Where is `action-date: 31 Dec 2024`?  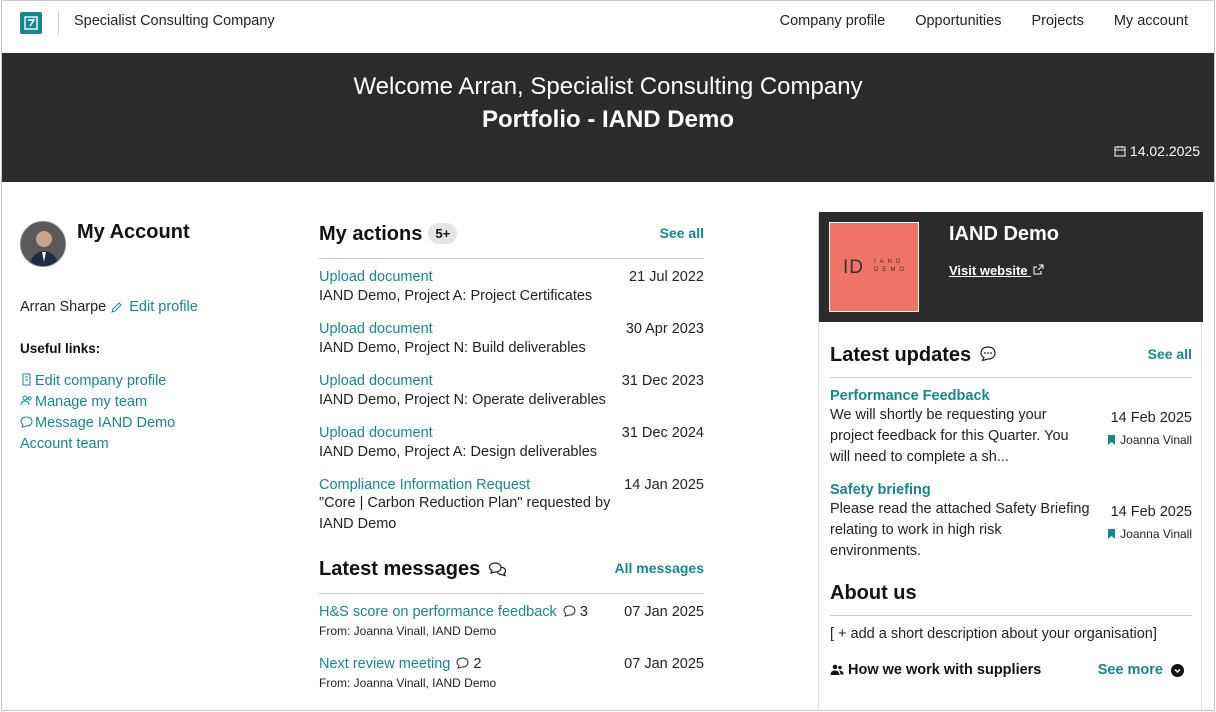 action-date: 31 Dec 2024 is located at coordinates (662, 433).